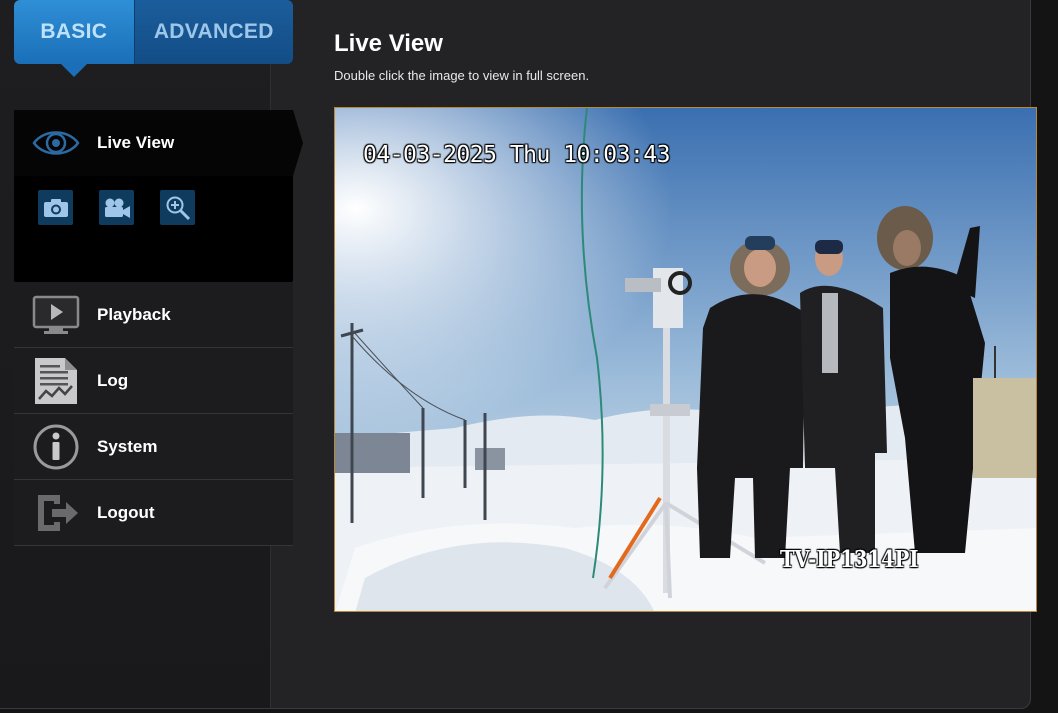  What do you see at coordinates (388, 43) in the screenshot?
I see `page-title: Live View` at bounding box center [388, 43].